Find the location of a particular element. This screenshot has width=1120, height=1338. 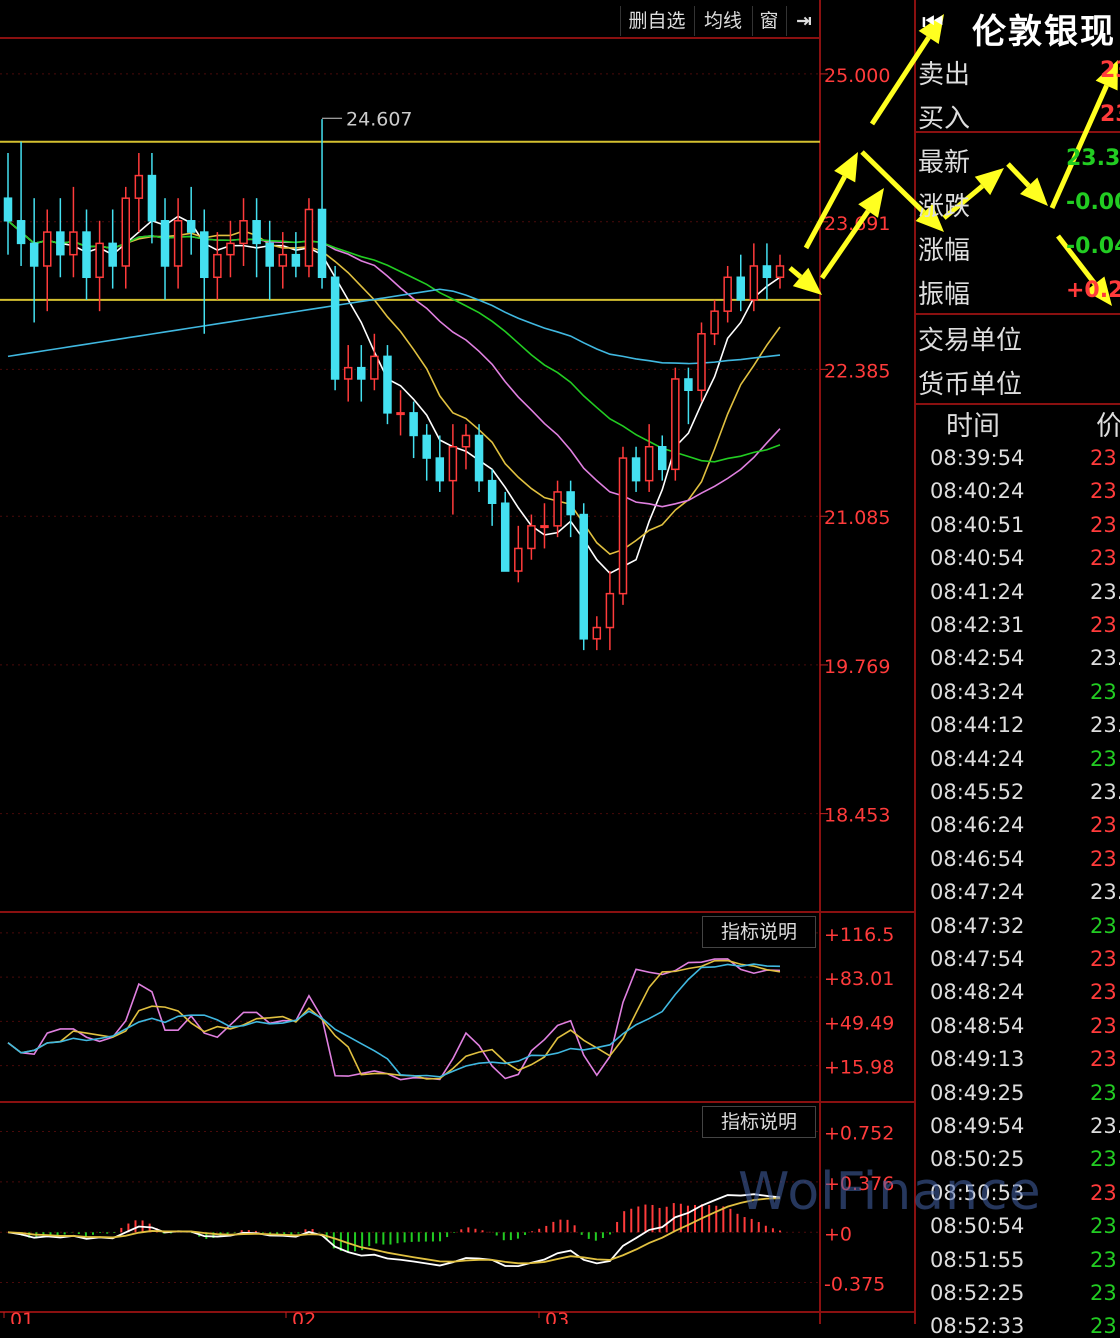

kdj-axis-label: +49.49 is located at coordinates (859, 1023).